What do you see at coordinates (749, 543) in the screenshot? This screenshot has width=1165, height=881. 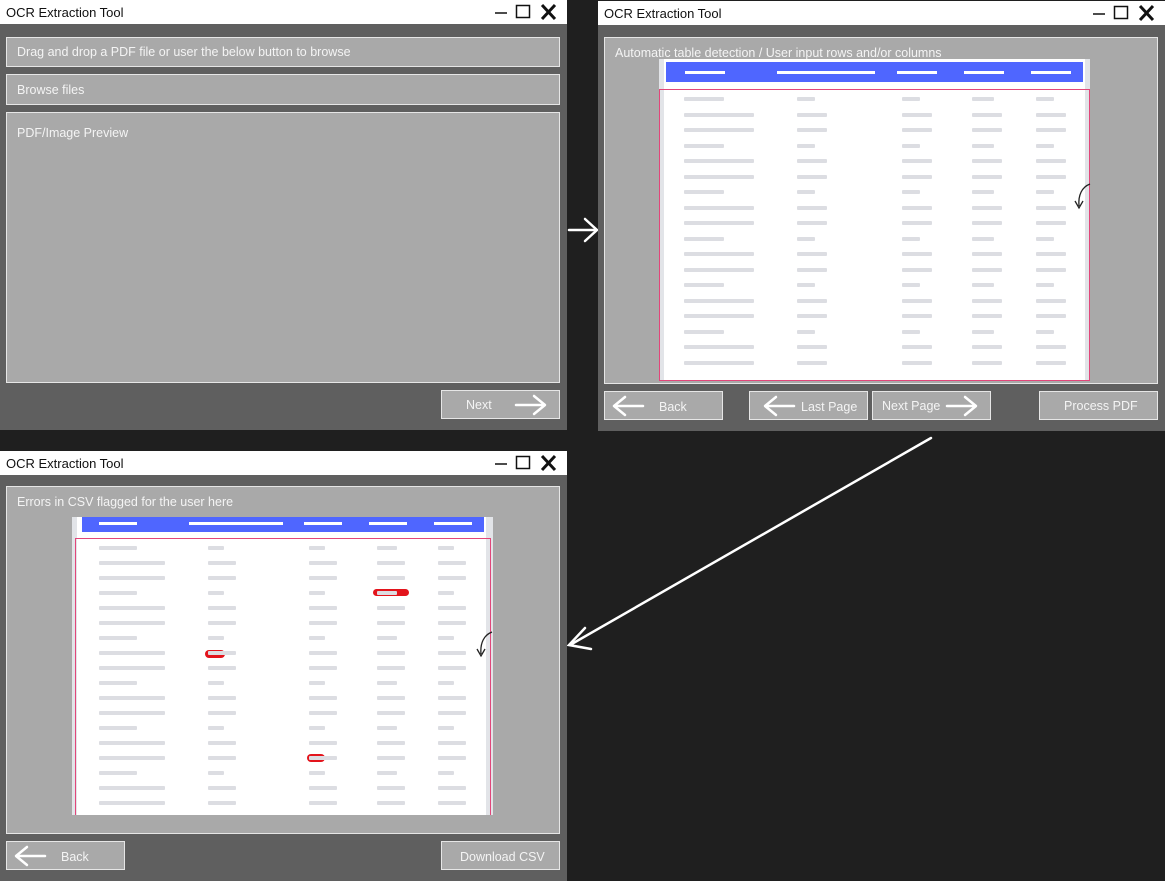 I see `flow-arrow-diagonal` at bounding box center [749, 543].